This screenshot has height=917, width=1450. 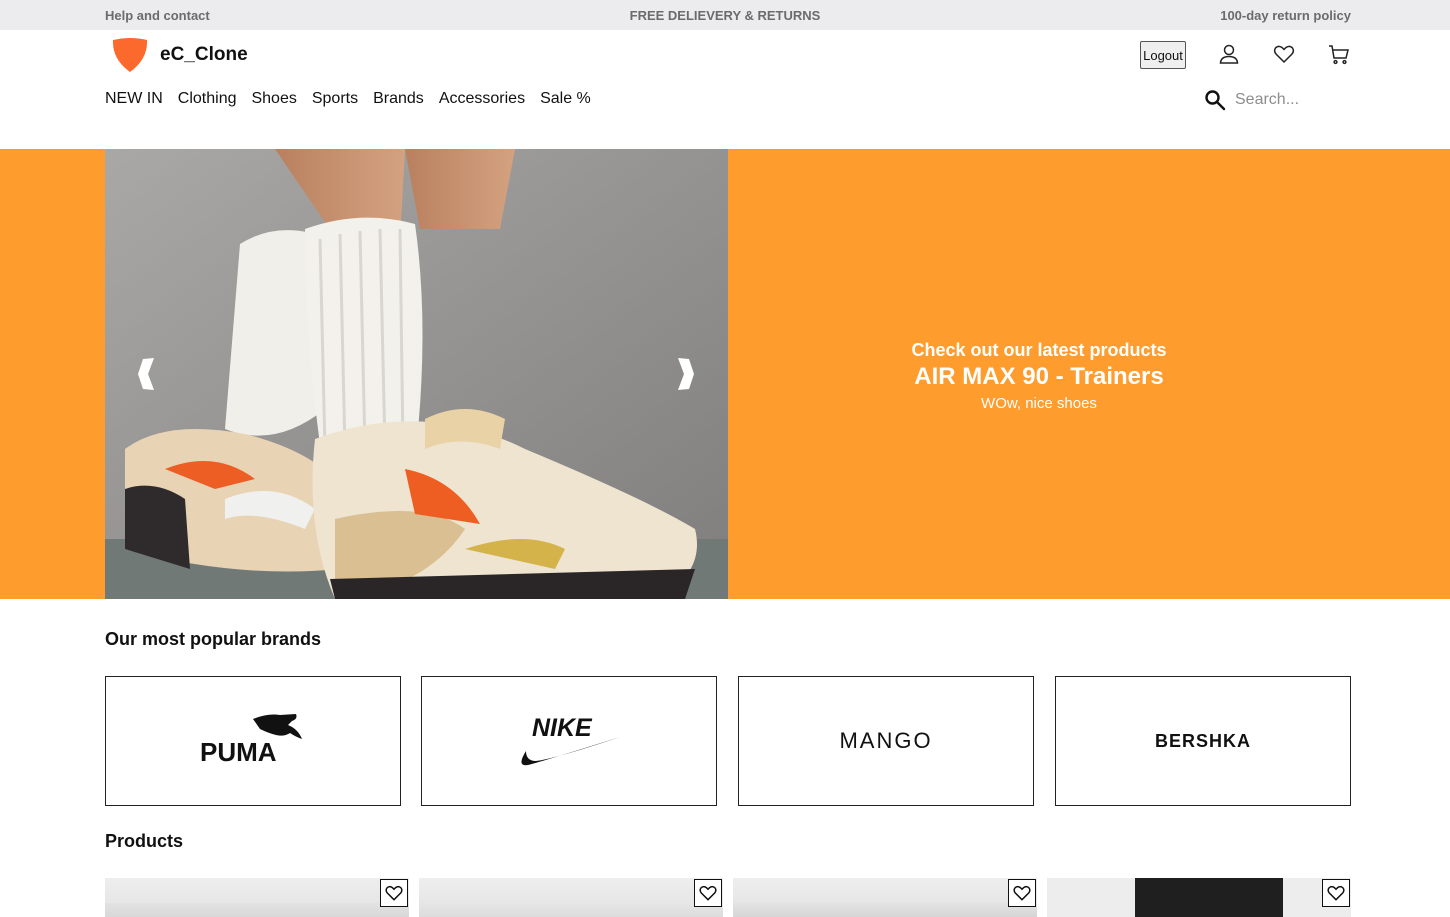 I want to click on search-input, so click(x=1294, y=100).